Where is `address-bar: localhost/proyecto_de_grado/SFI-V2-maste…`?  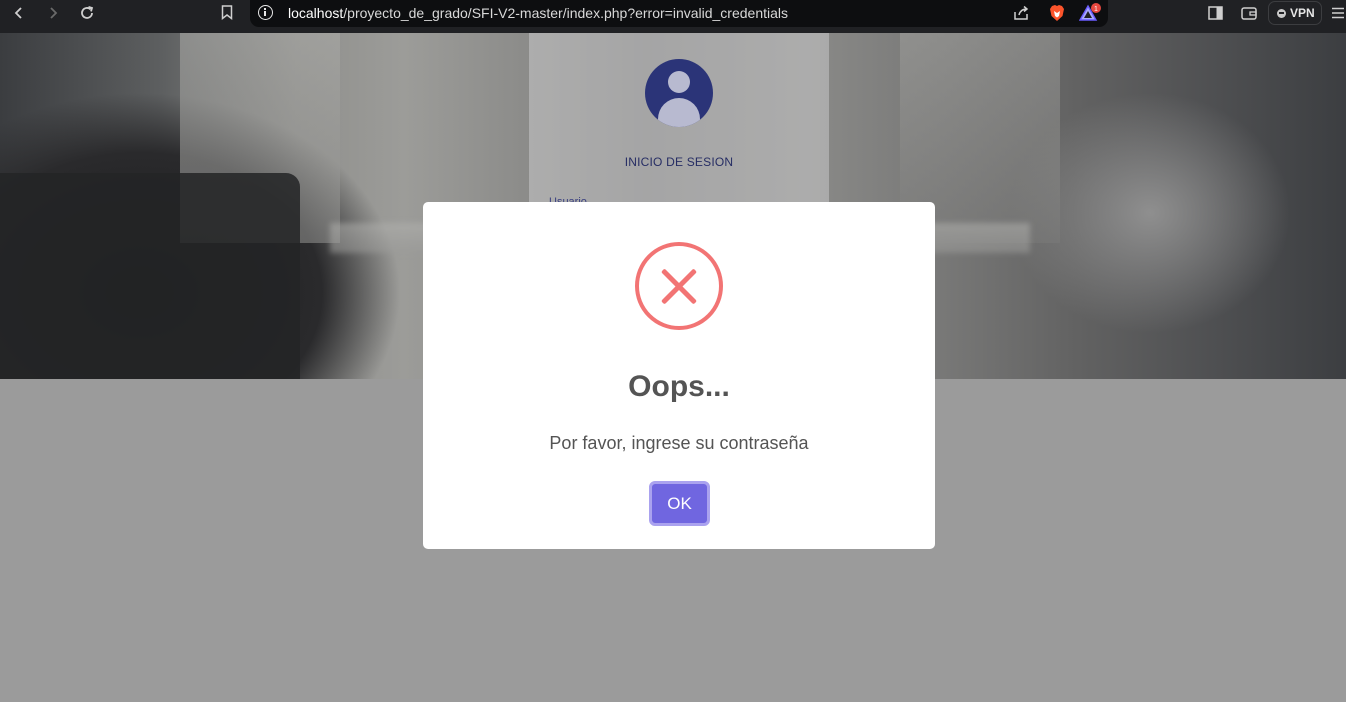 address-bar: localhost/proyecto_de_grado/SFI-V2-maste… is located at coordinates (679, 13).